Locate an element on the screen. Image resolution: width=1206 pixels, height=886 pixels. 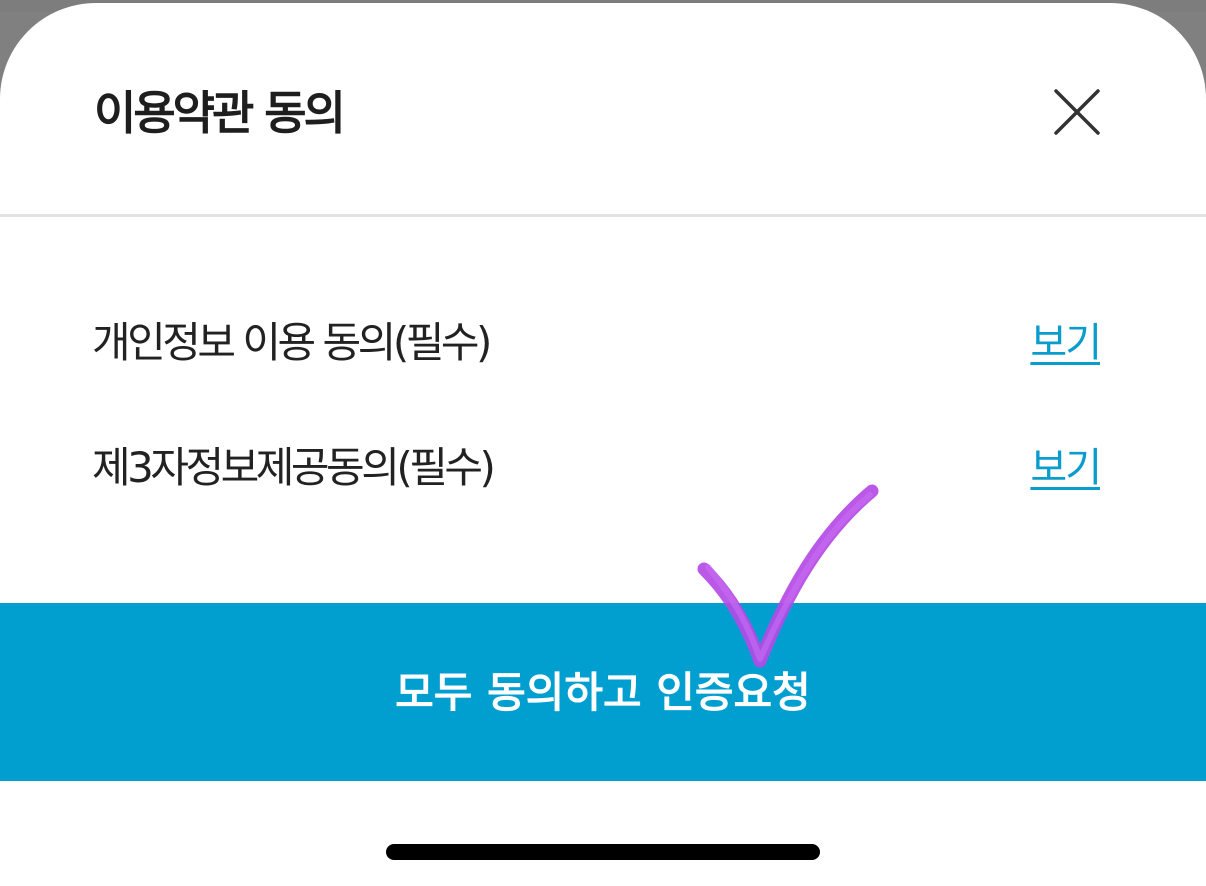
page-title: 이용약관 동의 is located at coordinates (220, 113).